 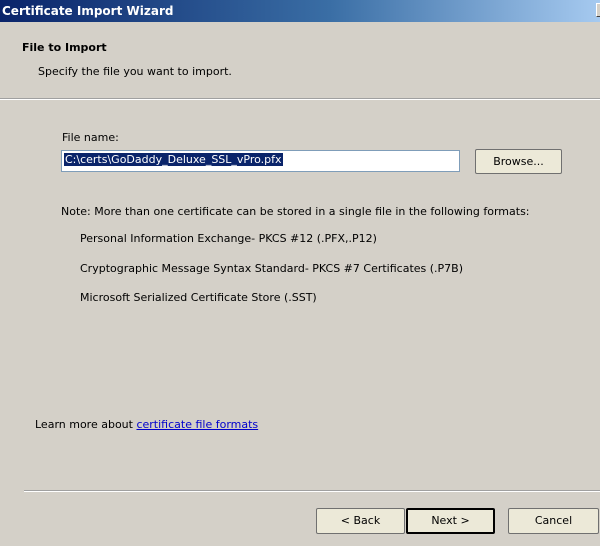 I want to click on page-subtitle: Specify the file you want to import., so click(x=135, y=71).